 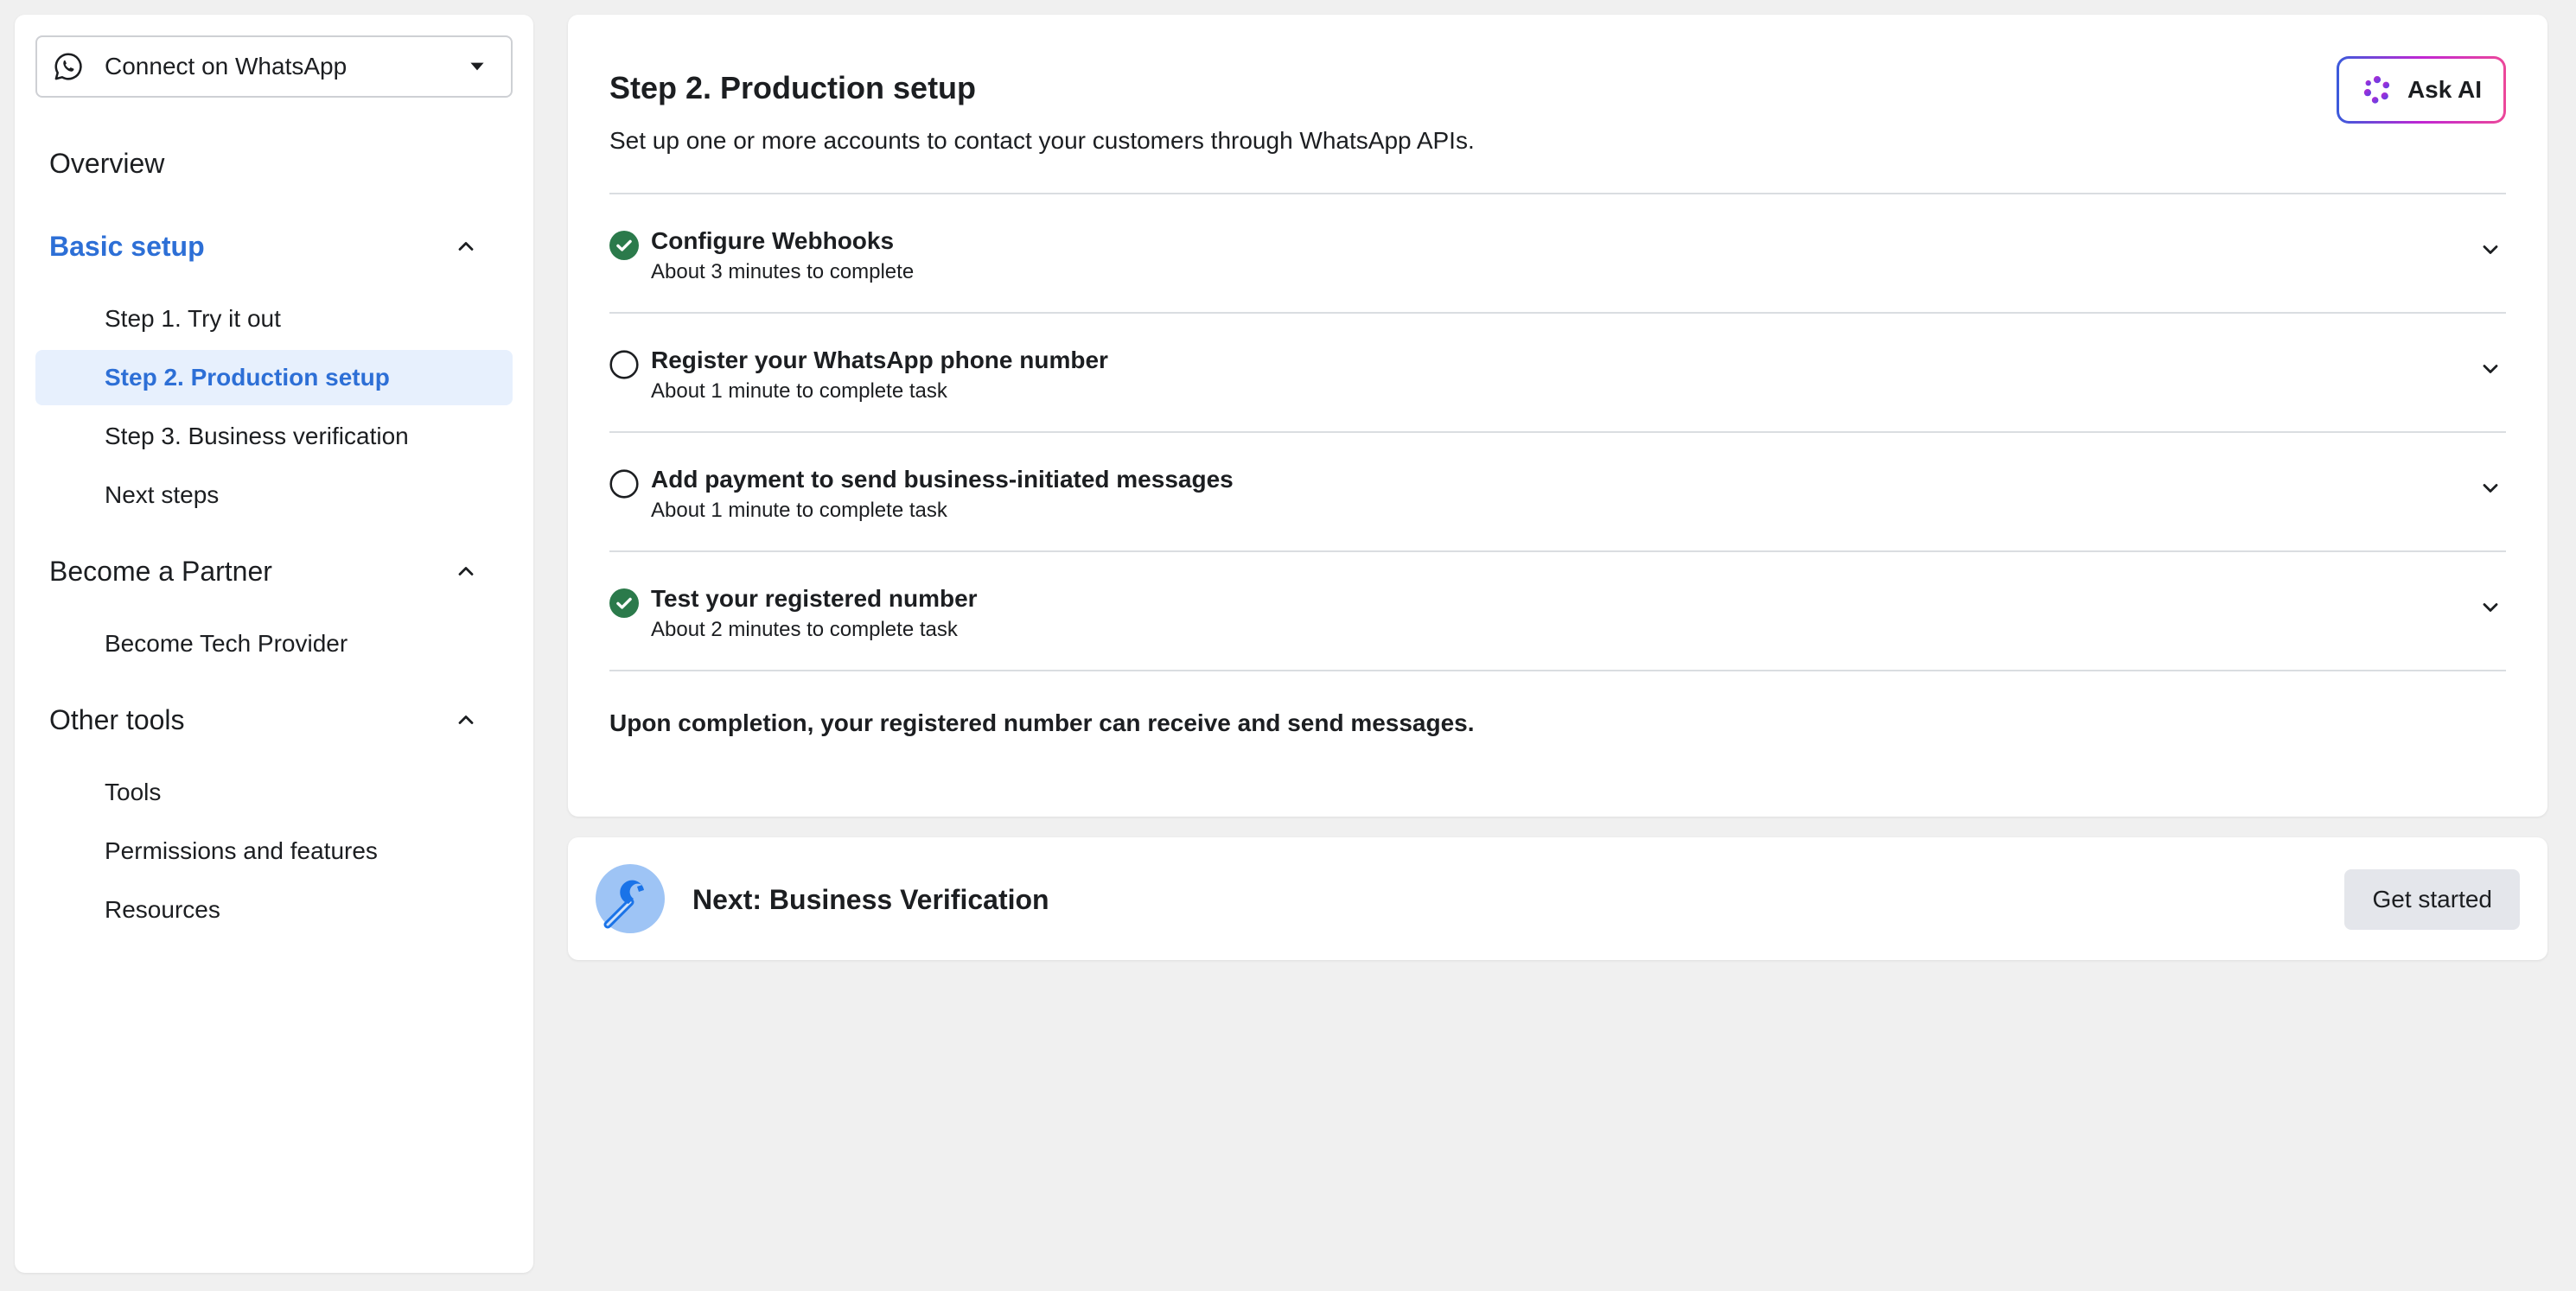 What do you see at coordinates (879, 360) in the screenshot?
I see `task-title: Register your WhatsApp phone number` at bounding box center [879, 360].